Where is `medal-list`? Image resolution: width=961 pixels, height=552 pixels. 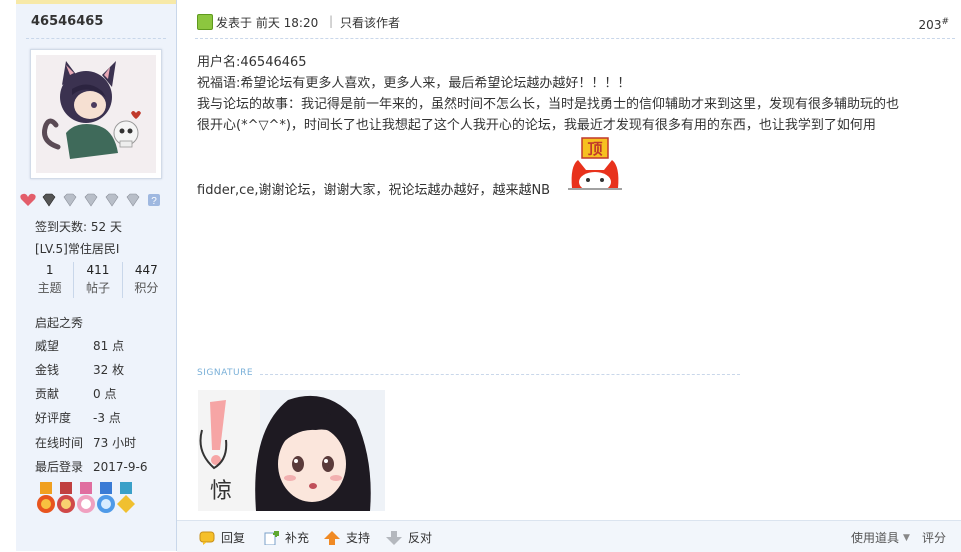
medal-list is located at coordinates (86, 498).